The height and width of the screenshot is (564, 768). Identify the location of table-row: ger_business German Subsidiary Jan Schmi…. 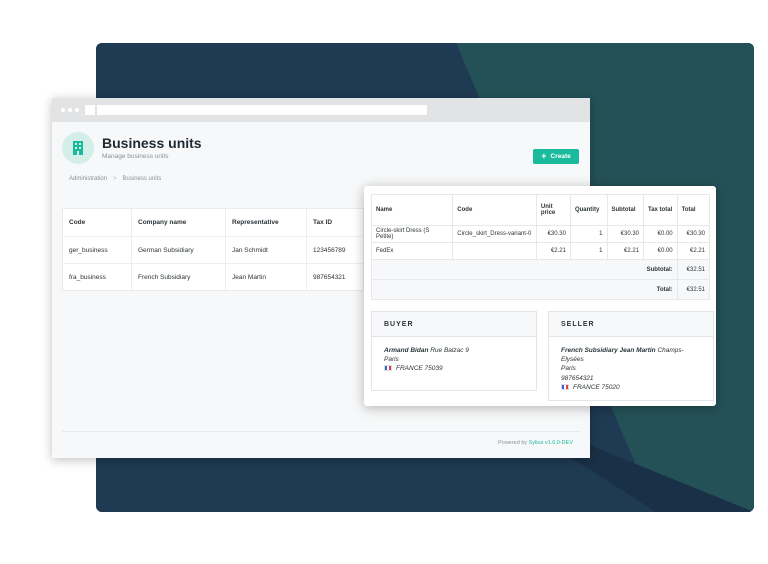
(213, 250).